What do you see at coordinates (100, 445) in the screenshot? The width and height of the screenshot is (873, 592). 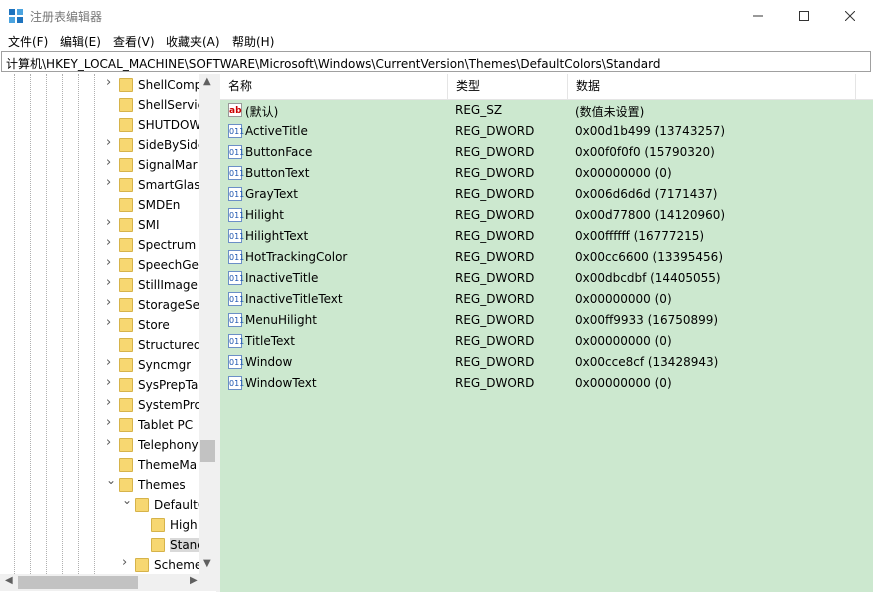 I see `tree-item: › Telephony` at bounding box center [100, 445].